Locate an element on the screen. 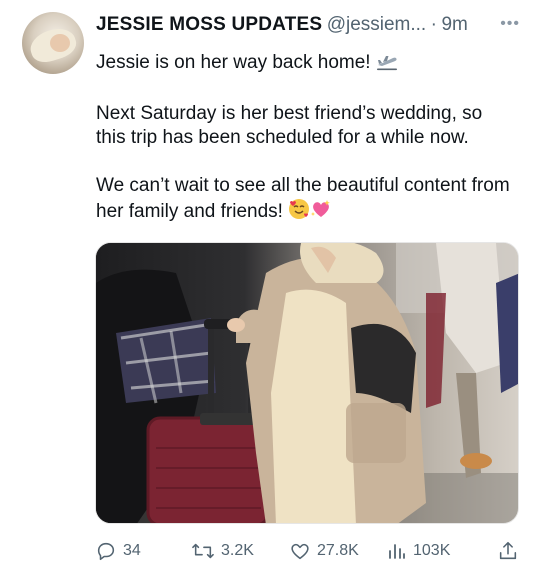 Image resolution: width=540 pixels, height=581 pixels. views-count: 103K is located at coordinates (432, 550).